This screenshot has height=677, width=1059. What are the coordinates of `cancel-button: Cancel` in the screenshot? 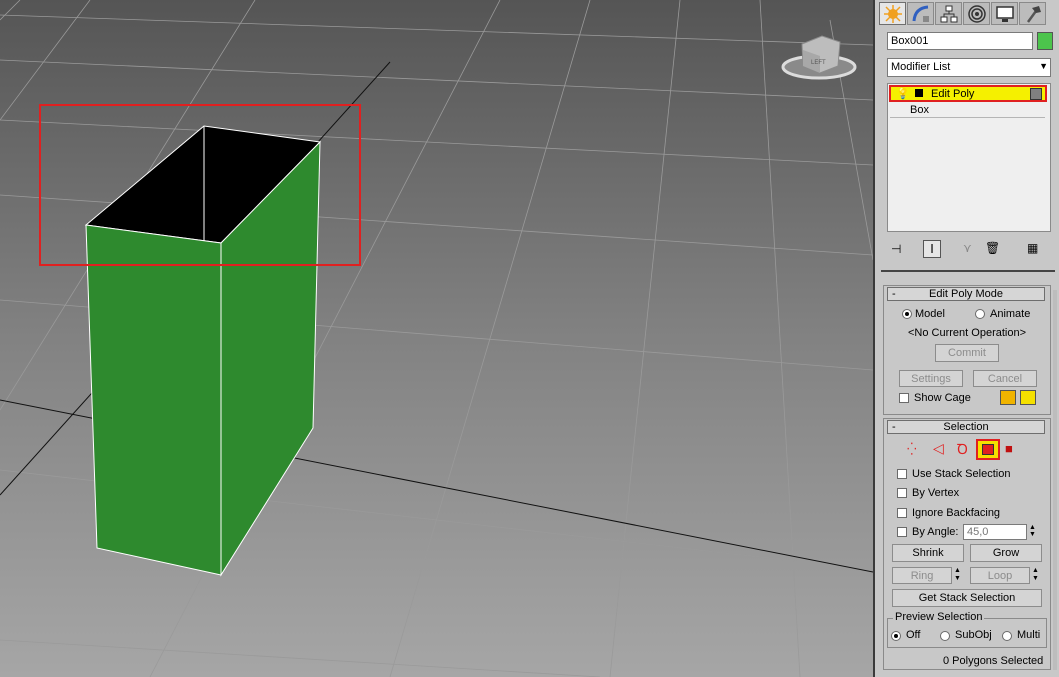 It's located at (1005, 378).